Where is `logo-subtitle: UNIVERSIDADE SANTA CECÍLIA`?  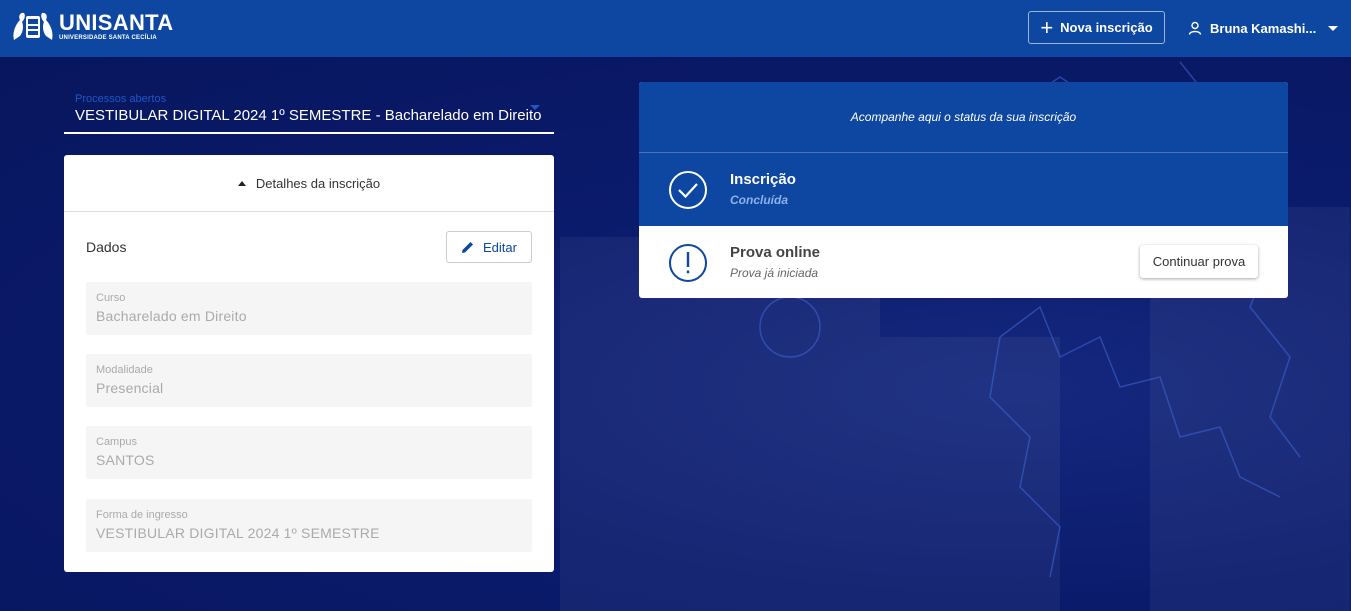
logo-subtitle: UNIVERSIDADE SANTA CECÍLIA is located at coordinates (108, 38).